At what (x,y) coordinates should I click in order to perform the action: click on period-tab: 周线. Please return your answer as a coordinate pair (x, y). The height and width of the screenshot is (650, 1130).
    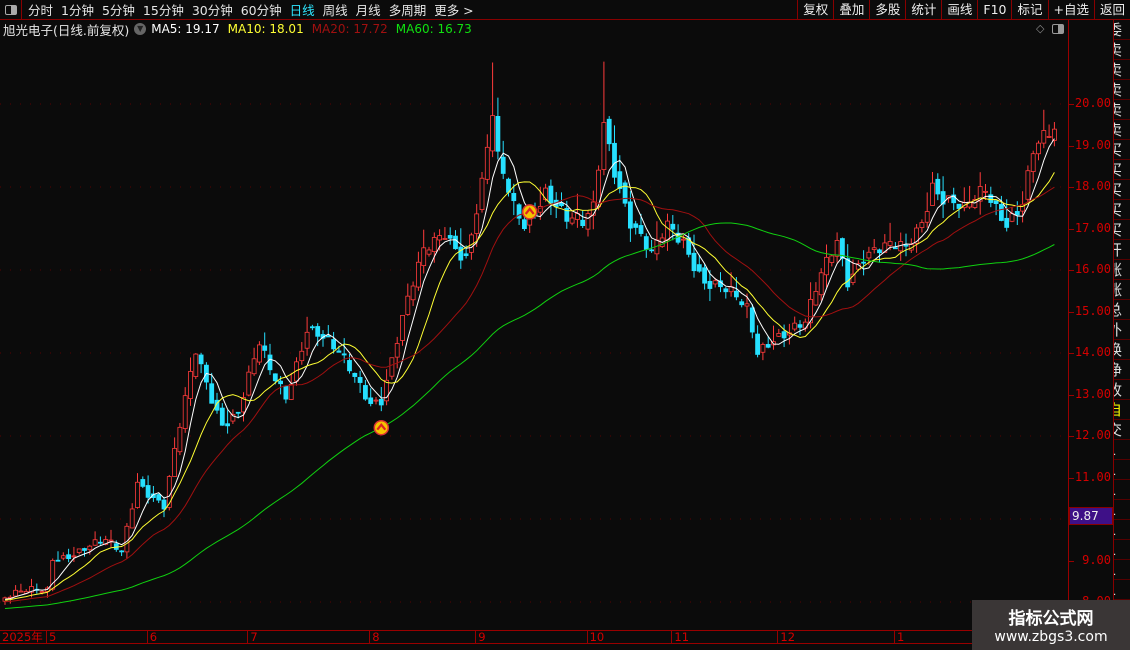
    Looking at the image, I should click on (335, 9).